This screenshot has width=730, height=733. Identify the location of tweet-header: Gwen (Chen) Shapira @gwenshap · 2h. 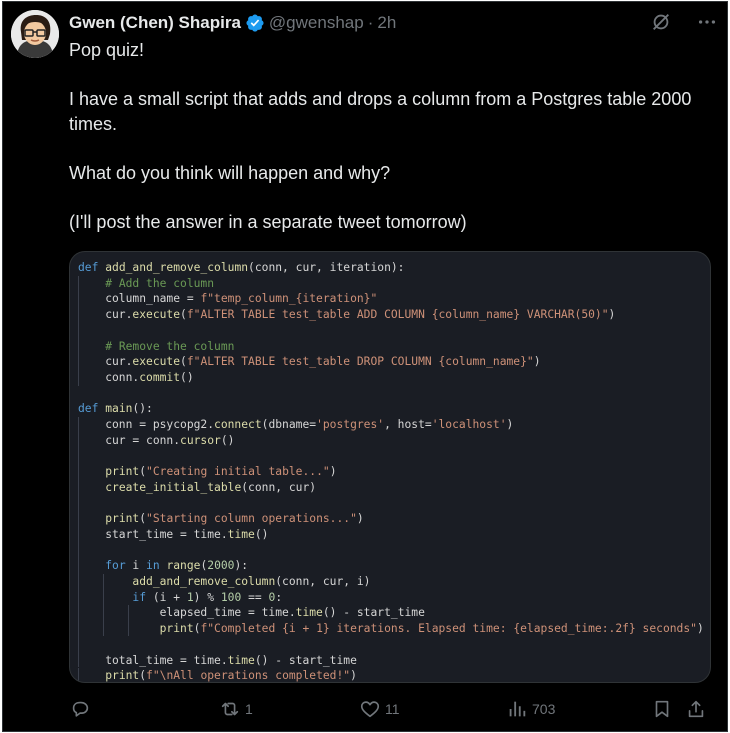
(232, 23).